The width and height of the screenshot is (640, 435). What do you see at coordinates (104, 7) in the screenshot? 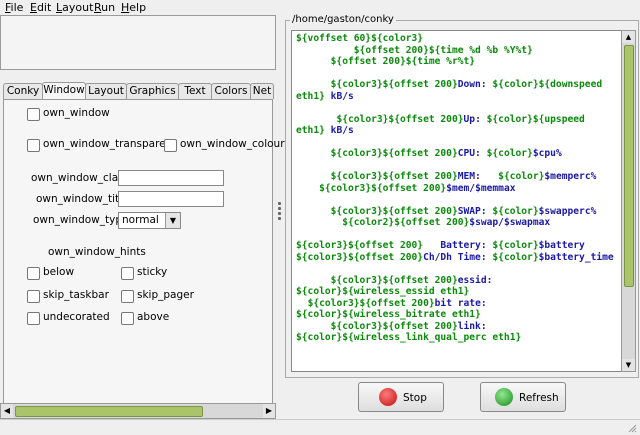
I see `menu-run: Run` at bounding box center [104, 7].